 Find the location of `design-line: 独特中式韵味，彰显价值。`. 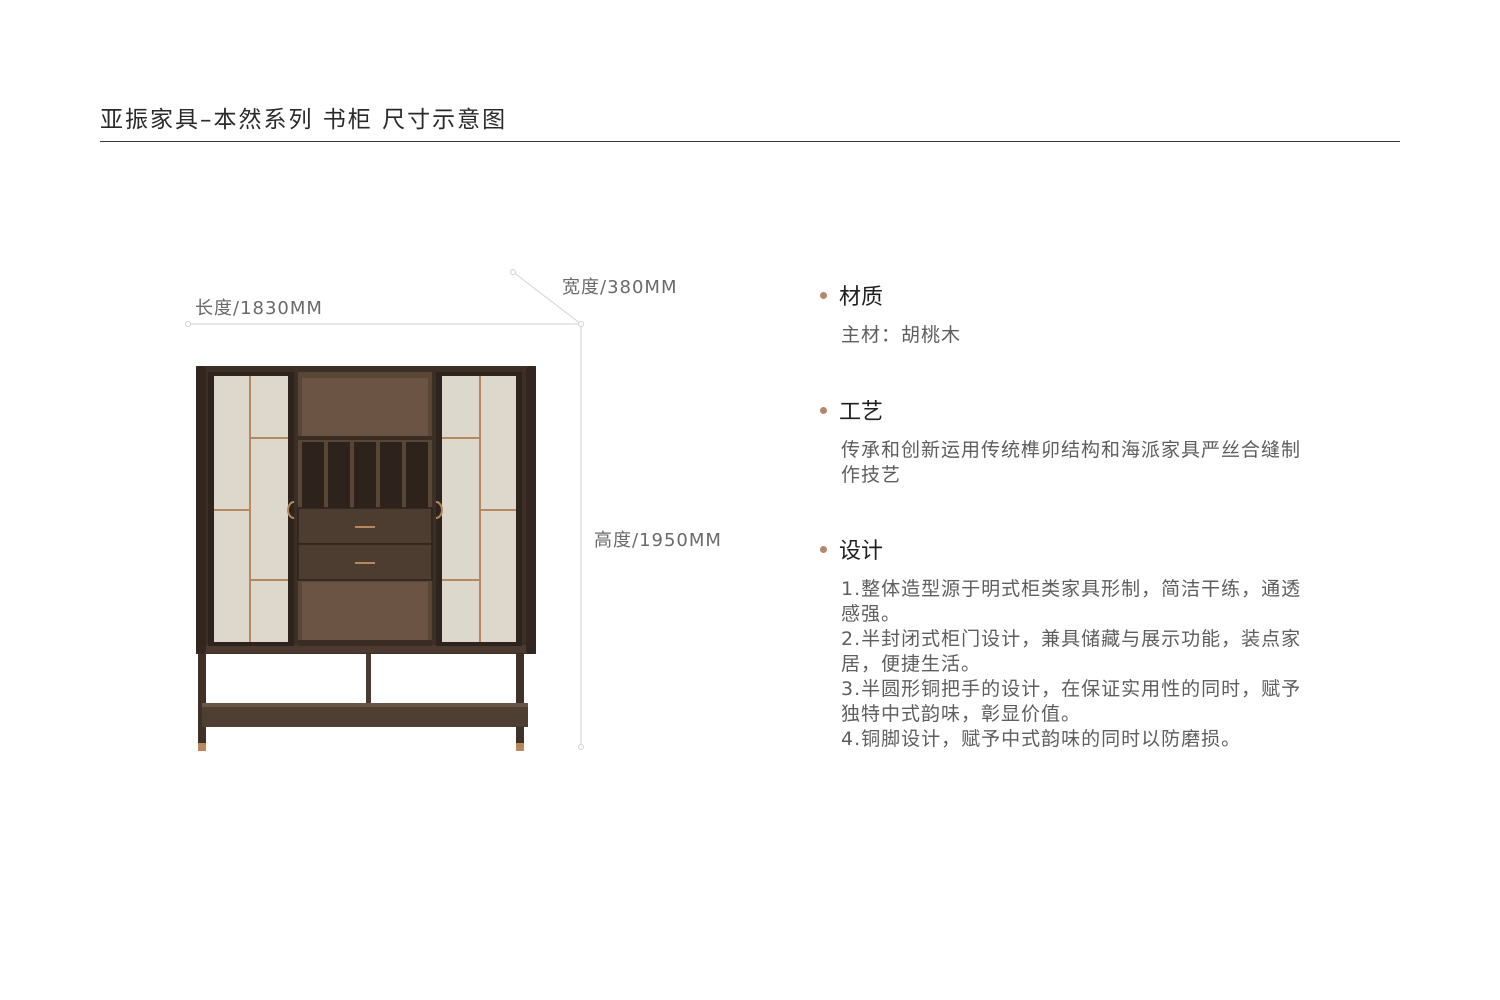

design-line: 独特中式韵味，彰显价值。 is located at coordinates (961, 714).